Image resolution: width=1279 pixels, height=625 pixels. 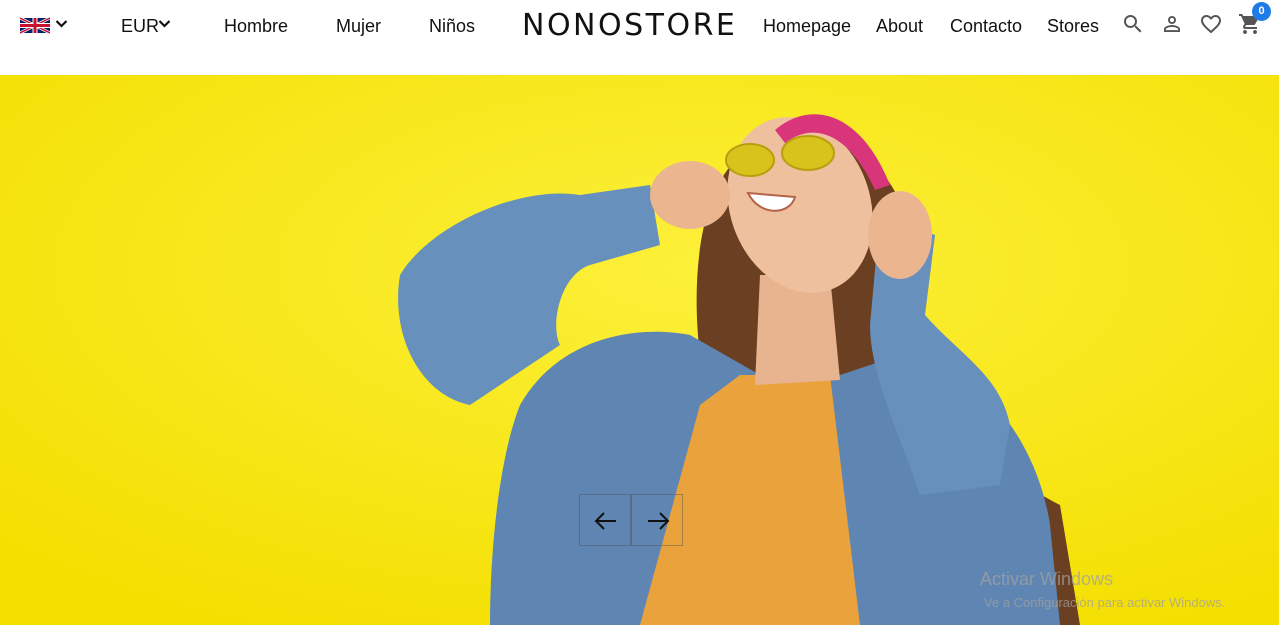 What do you see at coordinates (1261, 11) in the screenshot?
I see `cart-count-badge: 0` at bounding box center [1261, 11].